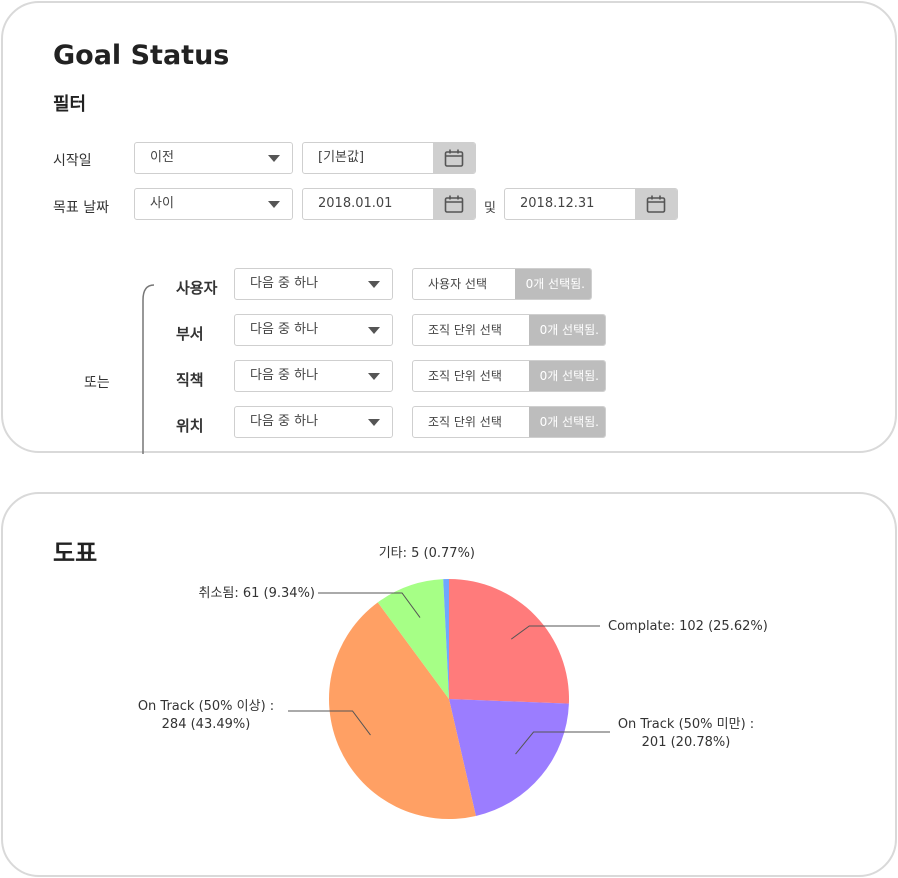 Image resolution: width=898 pixels, height=878 pixels. I want to click on pie-label-other: 기타: 5 (0.77%), so click(427, 553).